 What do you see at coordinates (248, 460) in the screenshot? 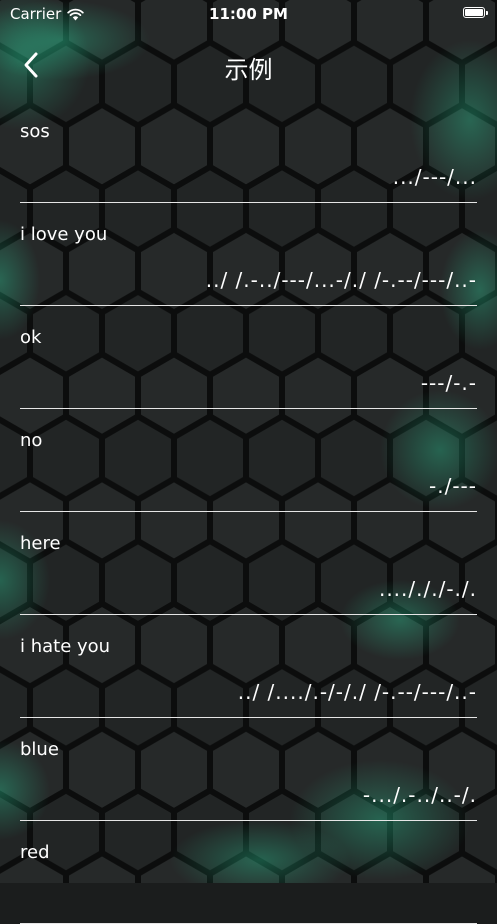
I see `list-item: no -./---` at bounding box center [248, 460].